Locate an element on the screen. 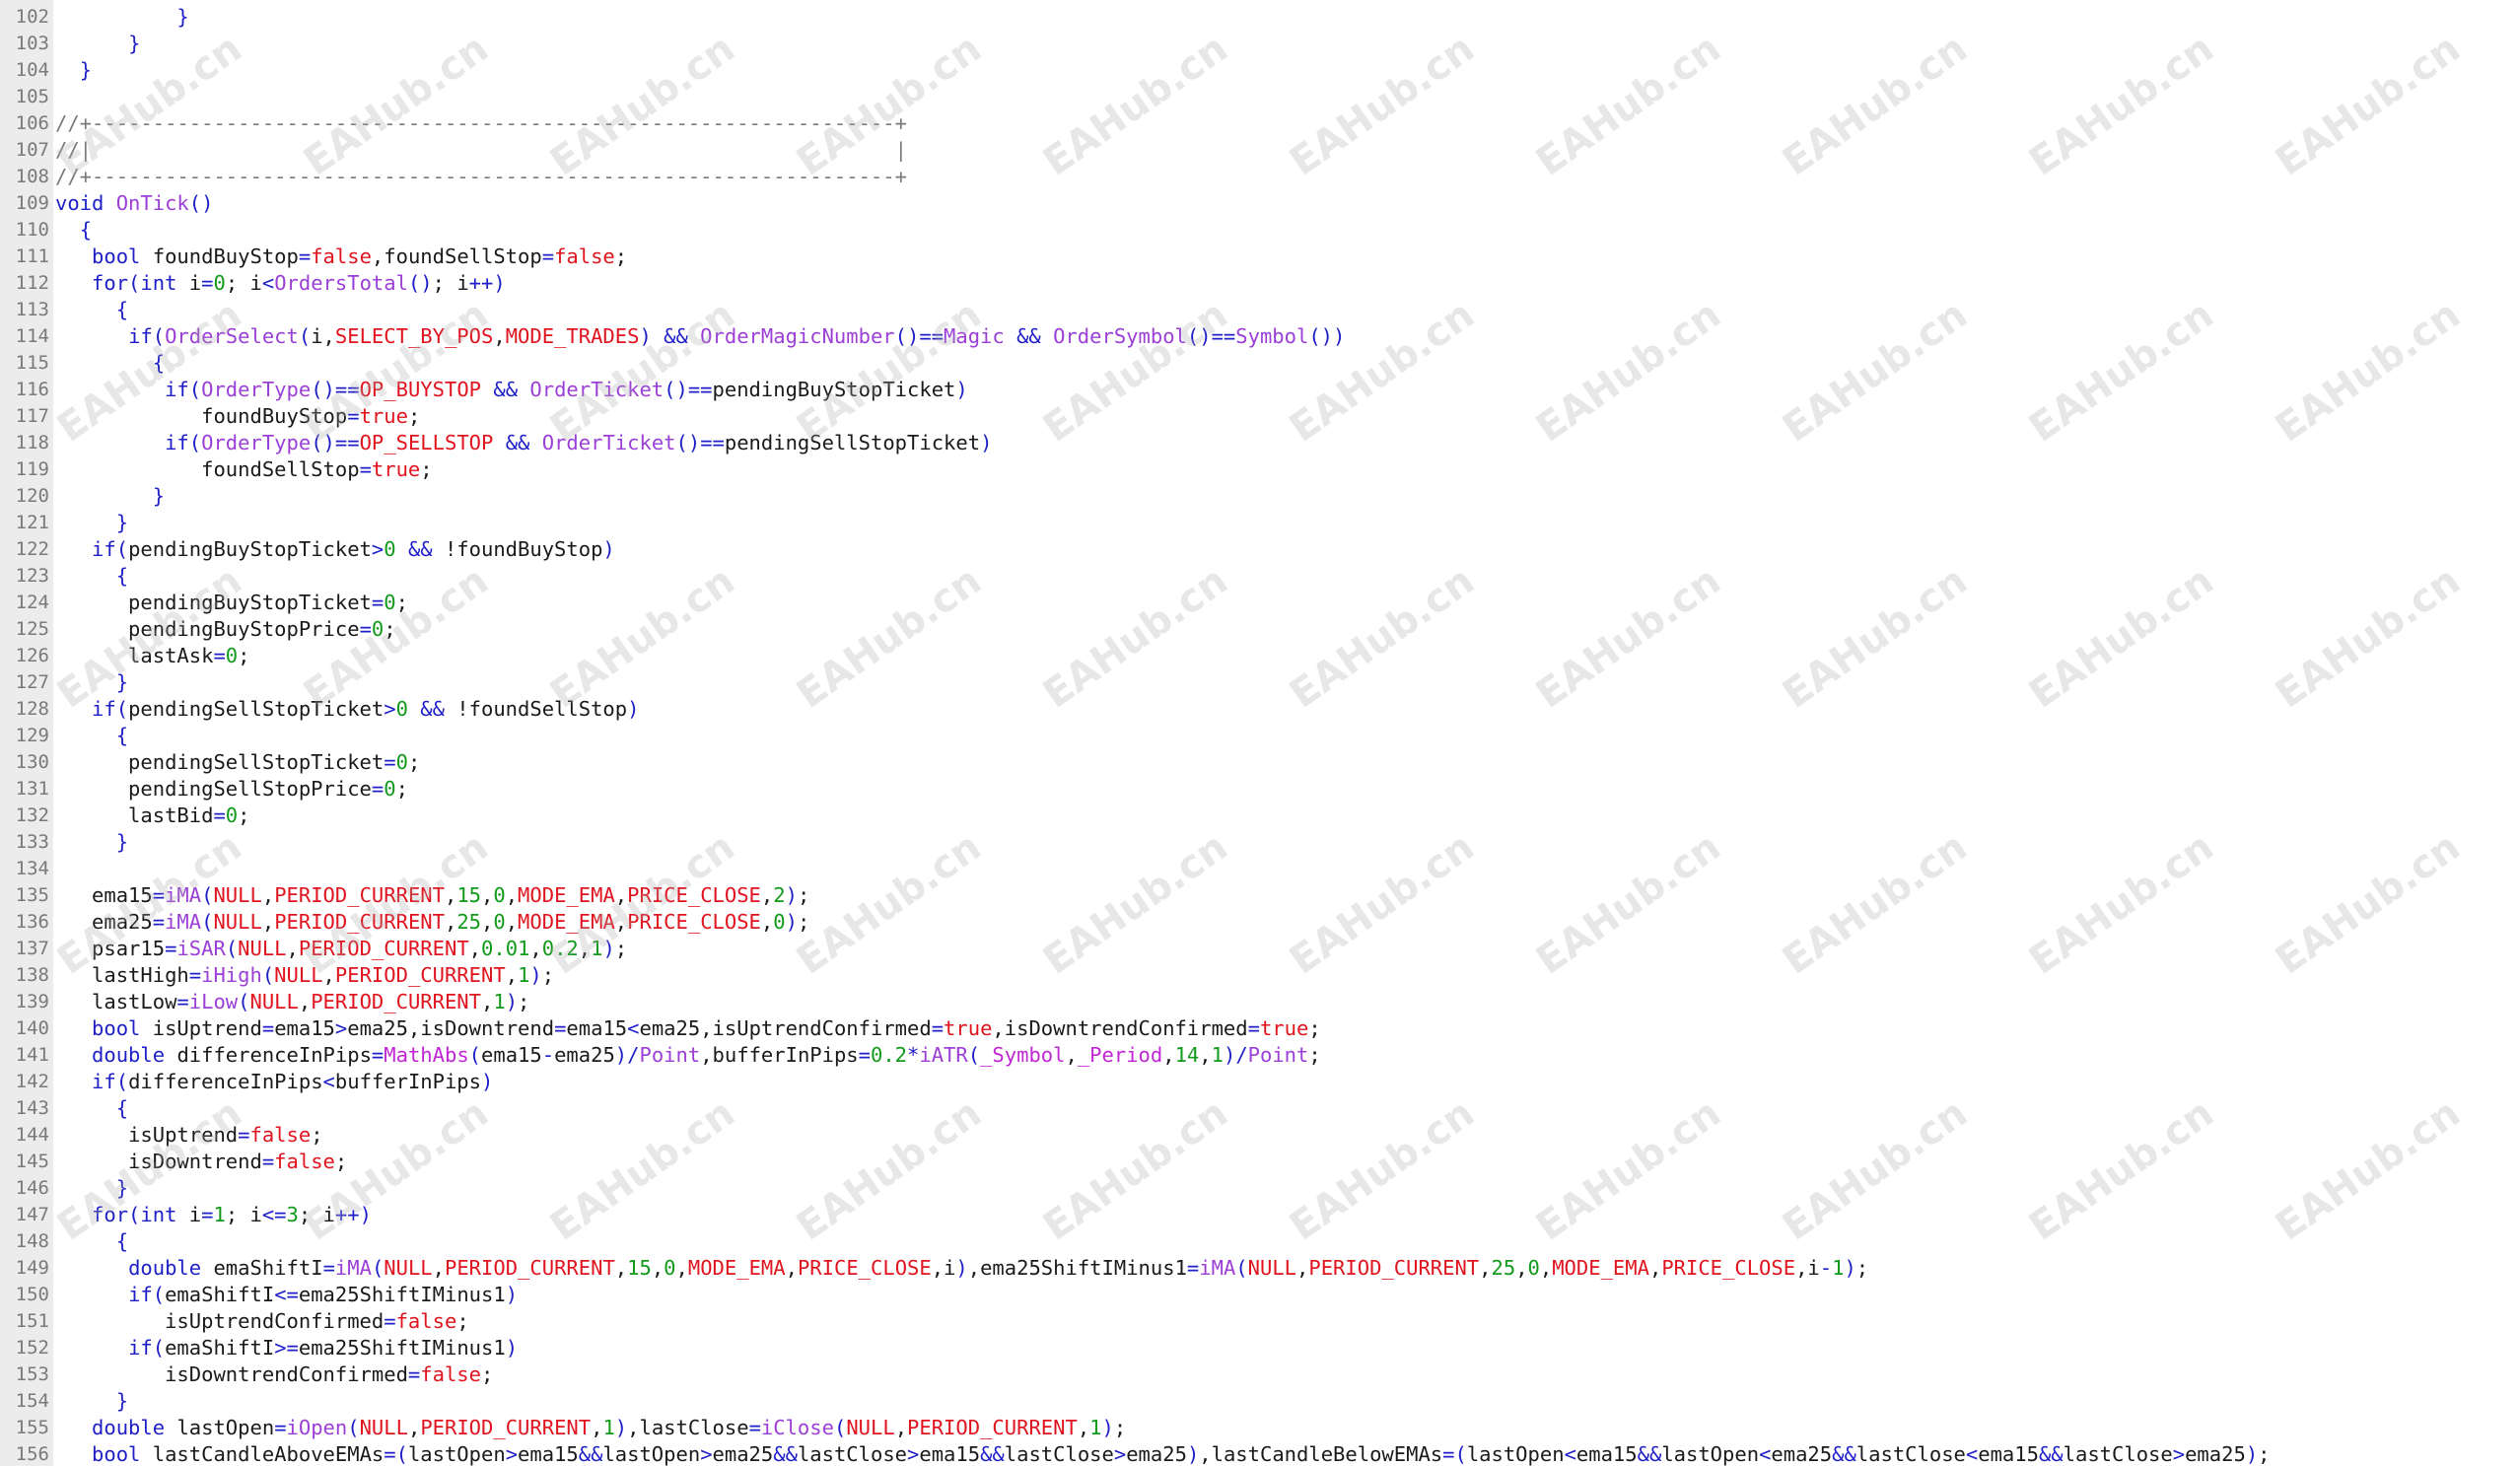 Image resolution: width=2520 pixels, height=1466 pixels. code-token: 15 is located at coordinates (639, 1268).